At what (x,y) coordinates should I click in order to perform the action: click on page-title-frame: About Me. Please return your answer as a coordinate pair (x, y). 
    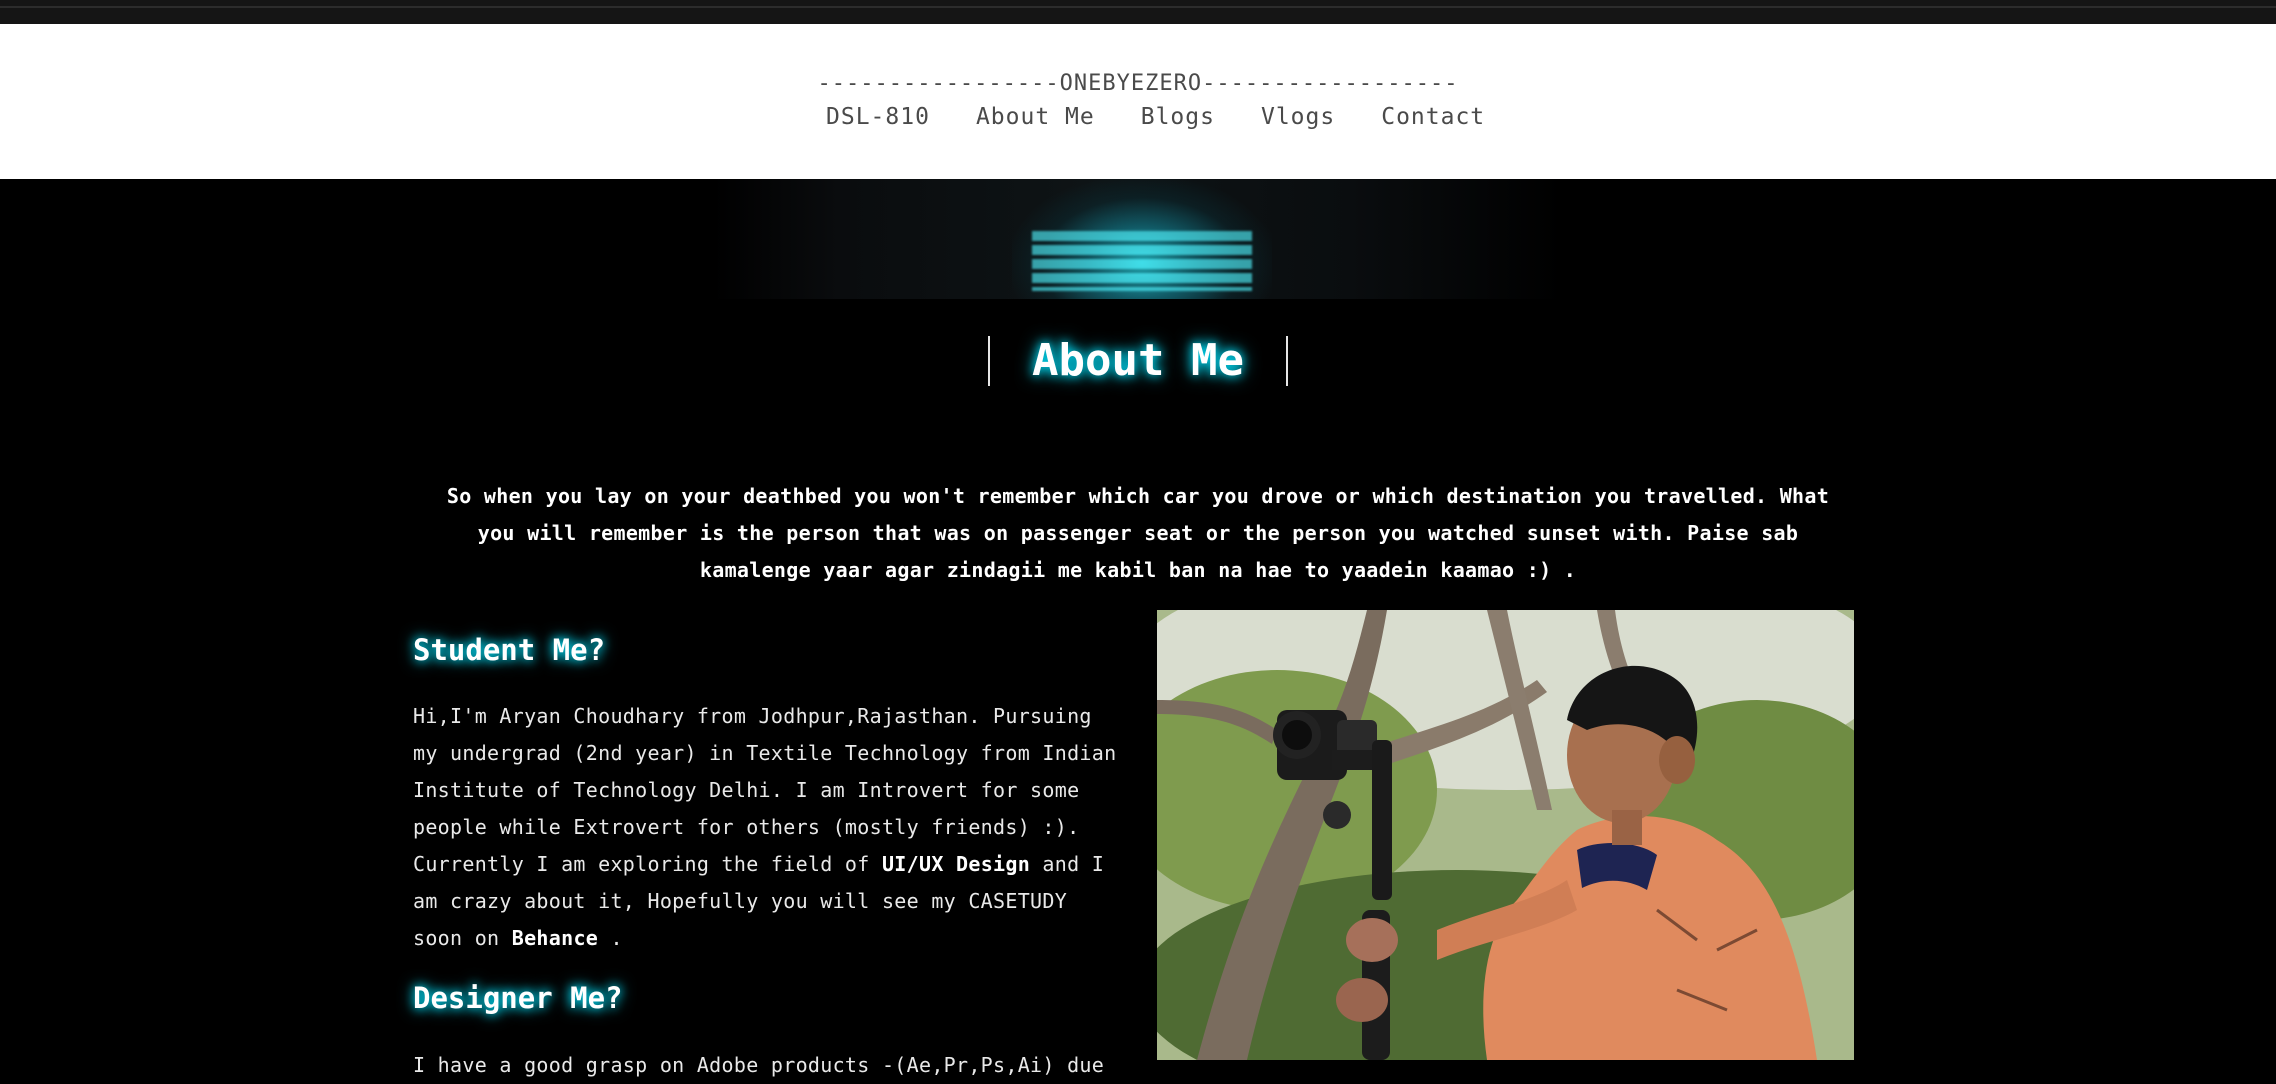
    Looking at the image, I should click on (1138, 361).